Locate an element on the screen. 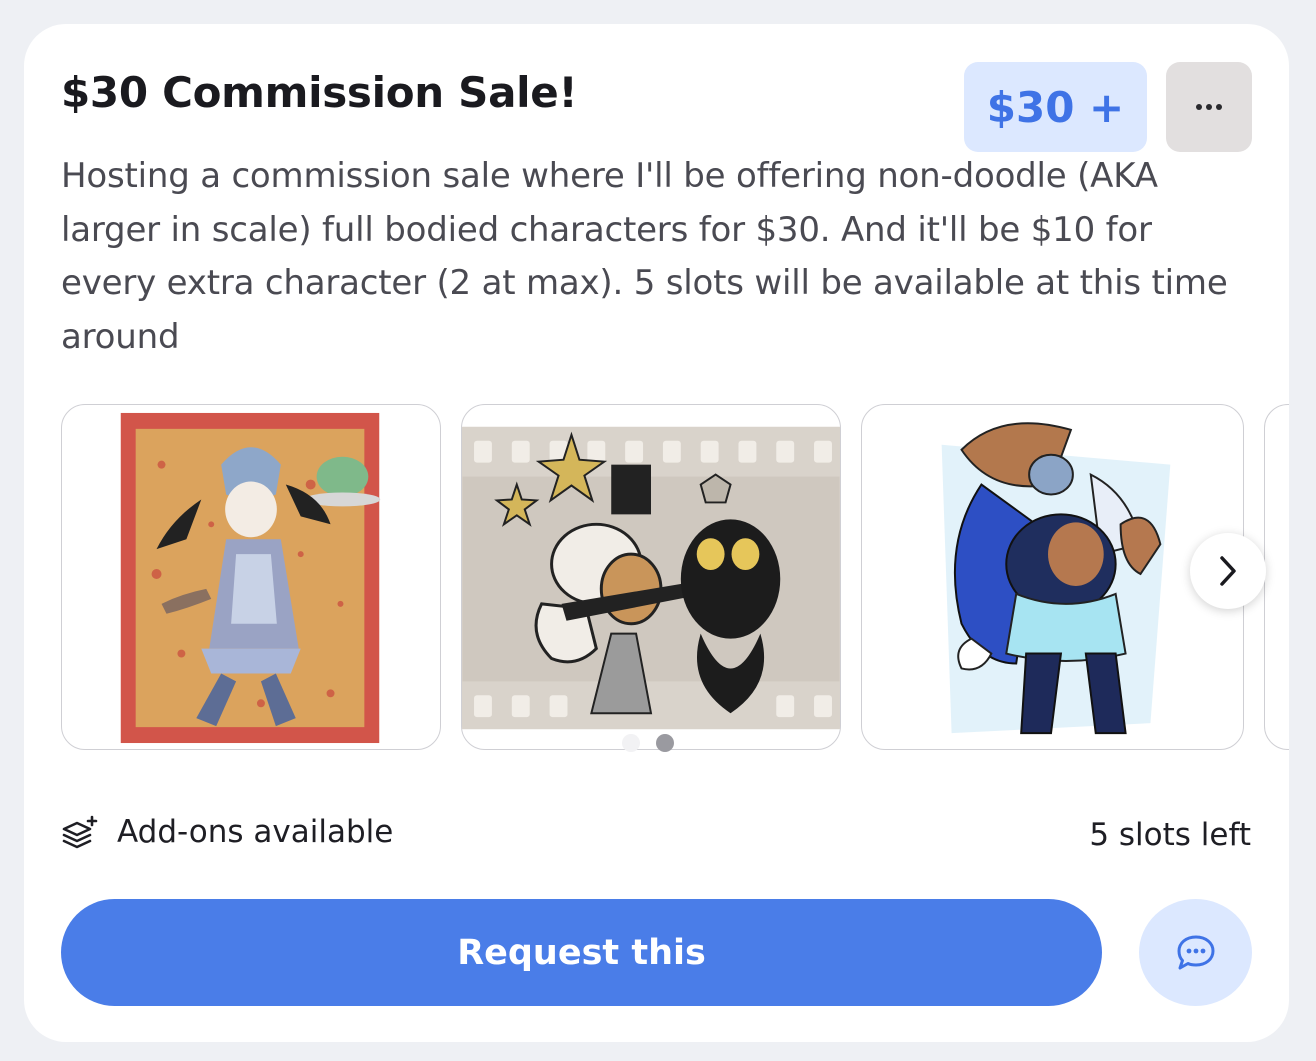 Image resolution: width=1316 pixels, height=1061 pixels. slots-remaining: 5 slots left is located at coordinates (1170, 835).